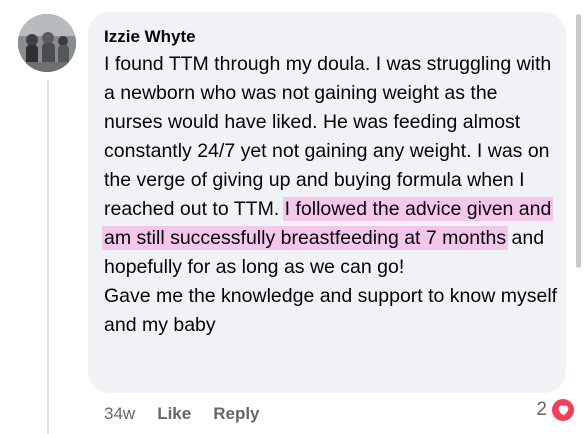 The image size is (585, 434). I want to click on comment-actions: 34w Like Reply, so click(182, 414).